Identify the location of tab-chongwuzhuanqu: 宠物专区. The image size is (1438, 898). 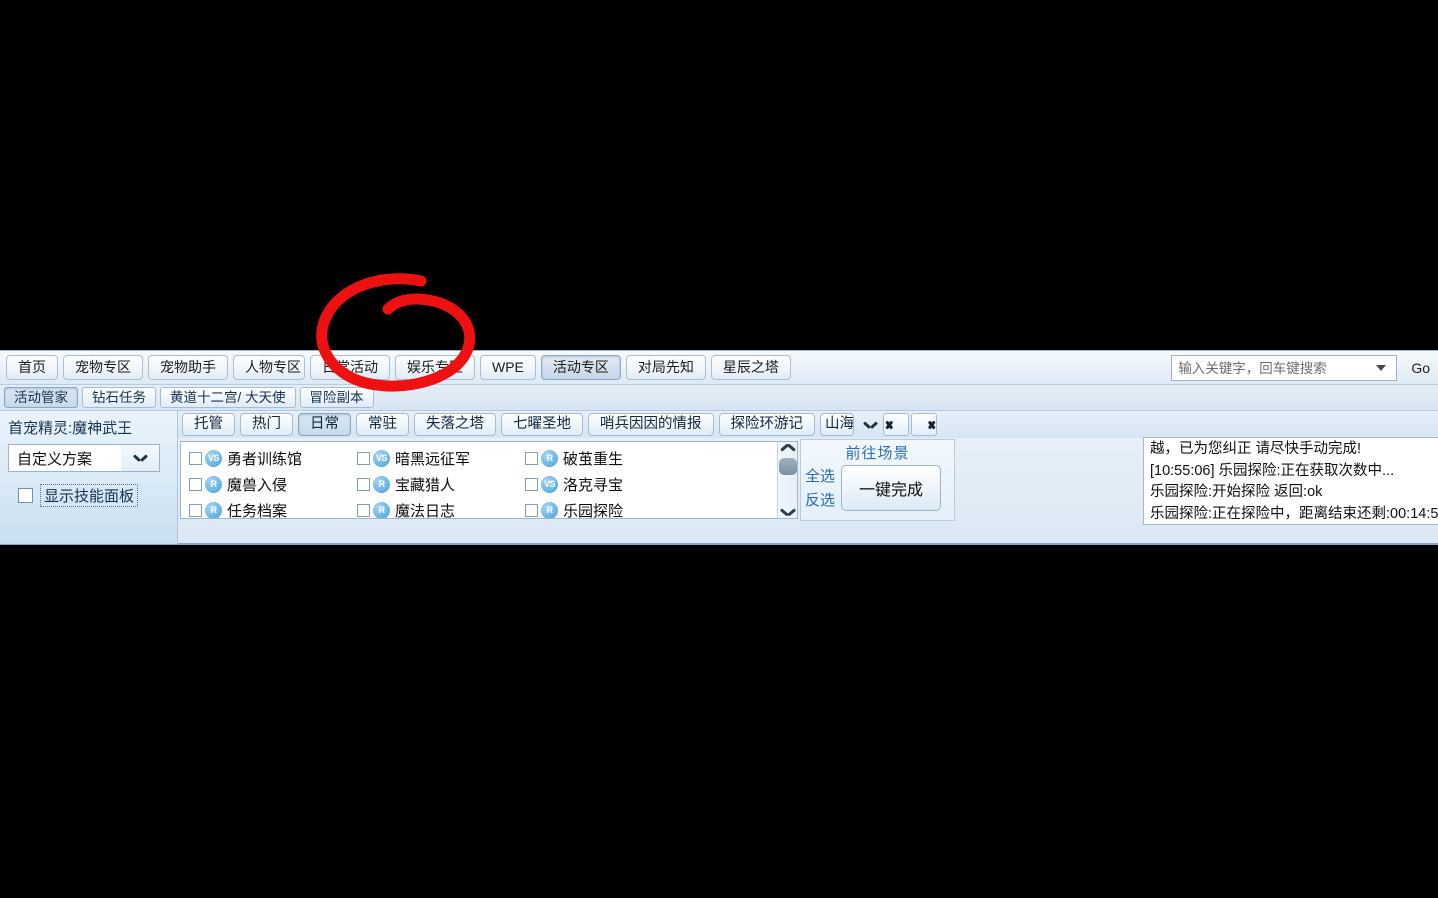
(103, 367).